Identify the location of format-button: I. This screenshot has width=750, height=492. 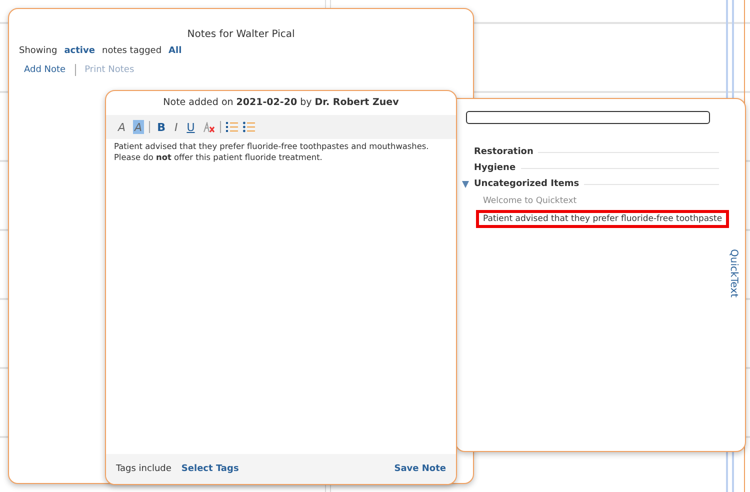
(176, 127).